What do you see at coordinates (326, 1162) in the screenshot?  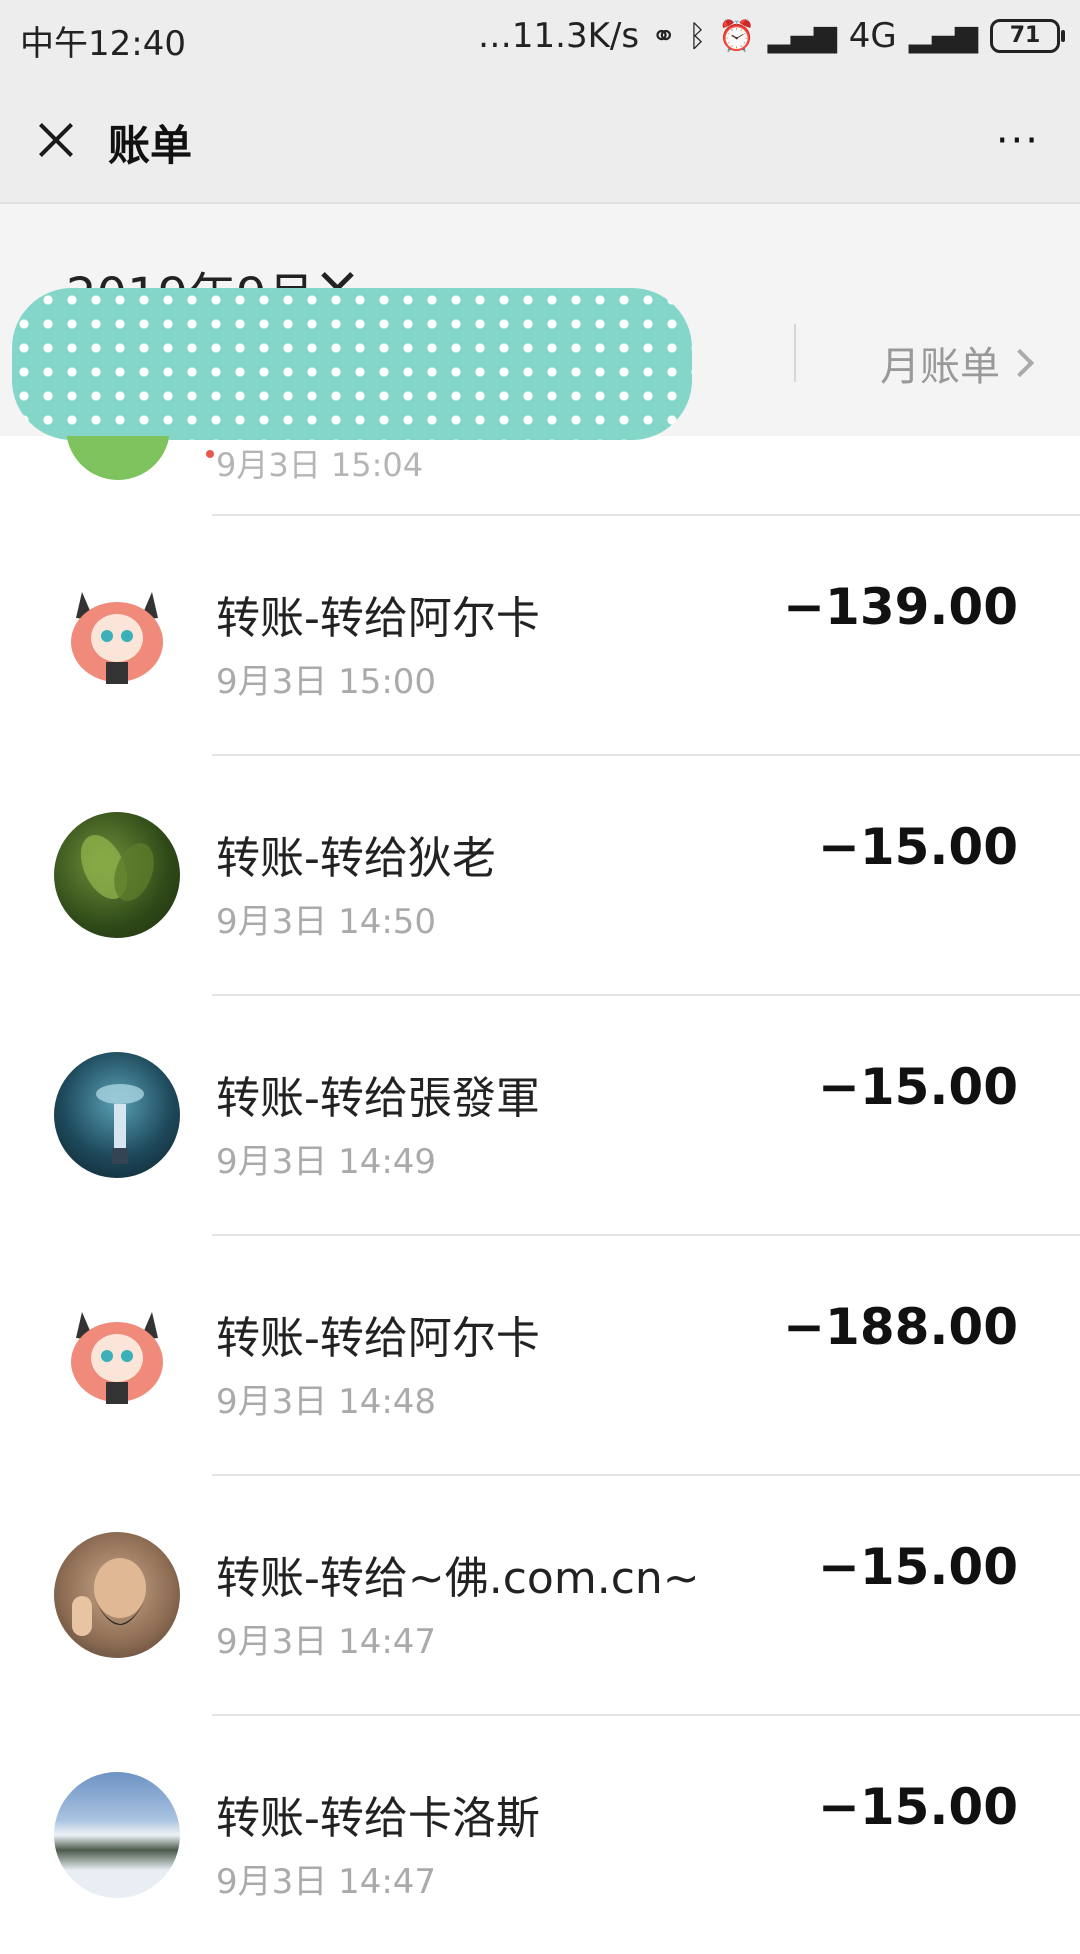 I see `transaction-time: 9月3日 14:49` at bounding box center [326, 1162].